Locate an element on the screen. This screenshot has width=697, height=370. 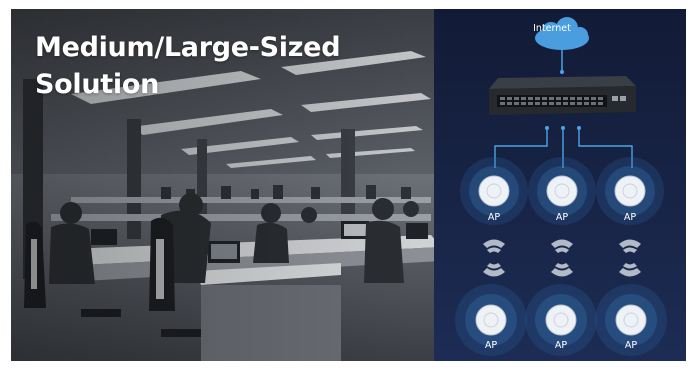
ap-label-3: AP is located at coordinates (630, 217).